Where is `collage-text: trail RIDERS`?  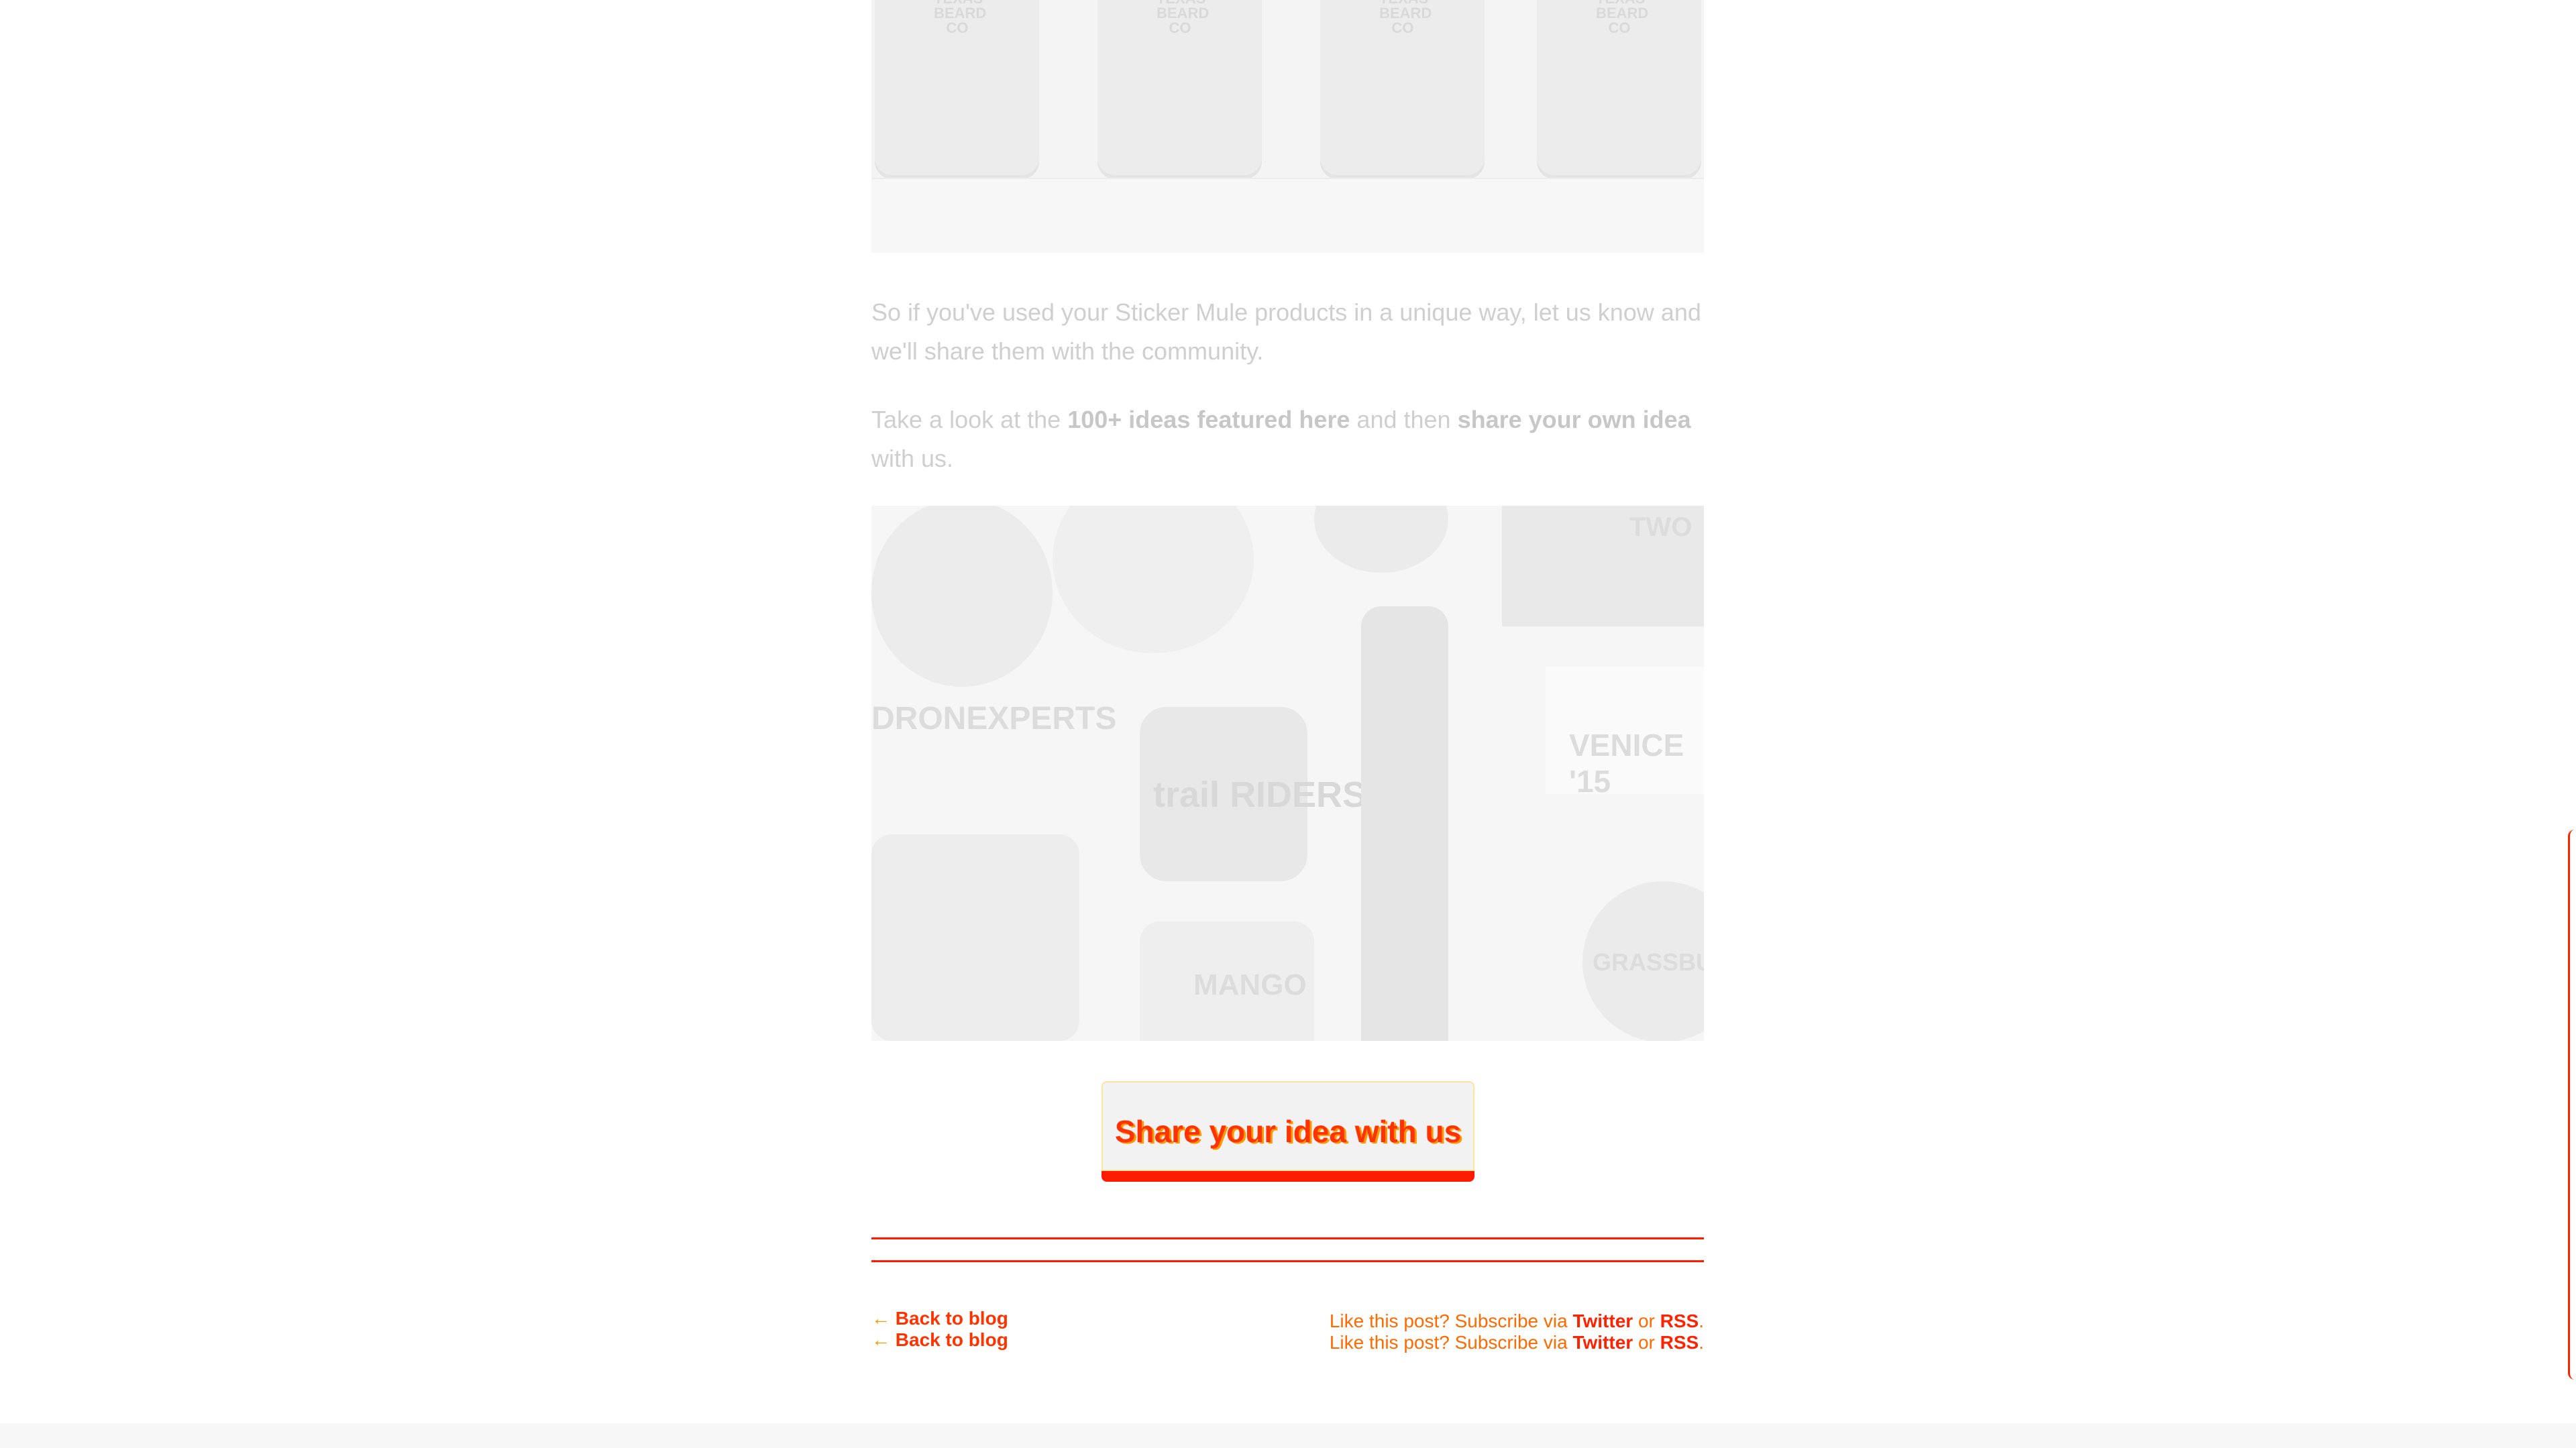
collage-text: trail RIDERS is located at coordinates (1260, 795).